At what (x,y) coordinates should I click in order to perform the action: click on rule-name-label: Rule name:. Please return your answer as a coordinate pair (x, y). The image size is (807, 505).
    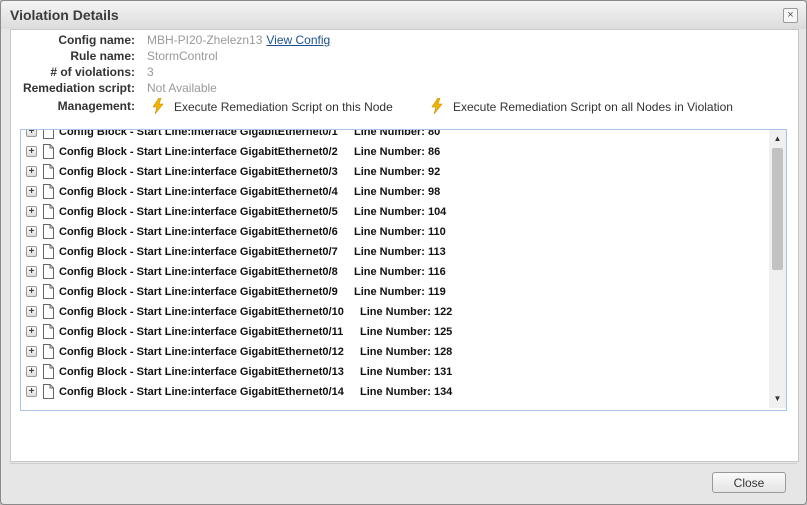
    Looking at the image, I should click on (102, 56).